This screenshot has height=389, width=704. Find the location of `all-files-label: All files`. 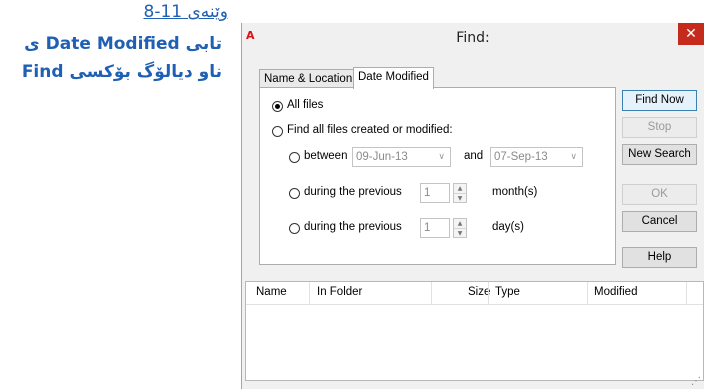

all-files-label: All files is located at coordinates (305, 105).